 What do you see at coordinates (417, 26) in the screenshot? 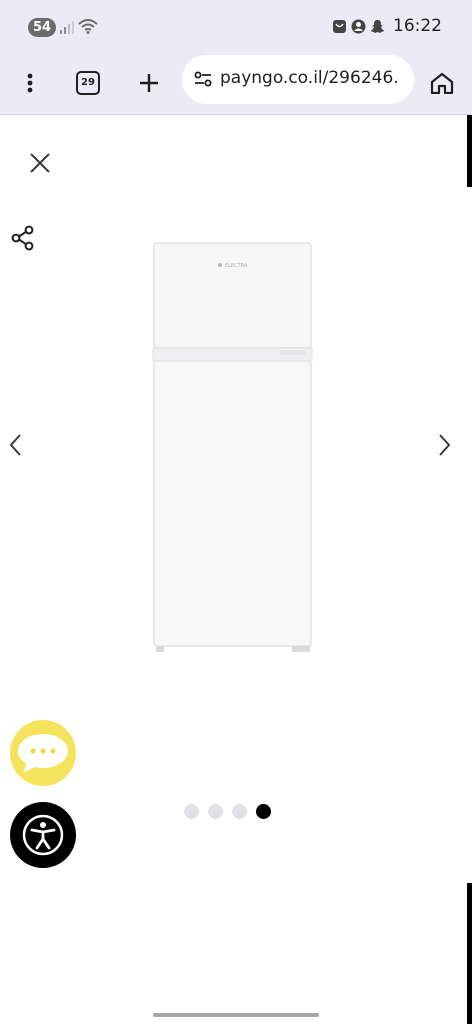
I see `clock: 16:22` at bounding box center [417, 26].